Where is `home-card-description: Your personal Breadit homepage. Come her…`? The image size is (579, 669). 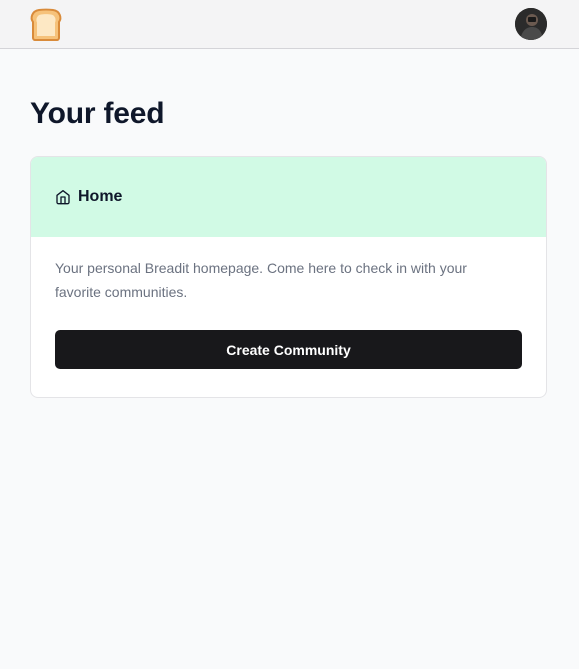
home-card-description: Your personal Breadit homepage. Come her… is located at coordinates (261, 280).